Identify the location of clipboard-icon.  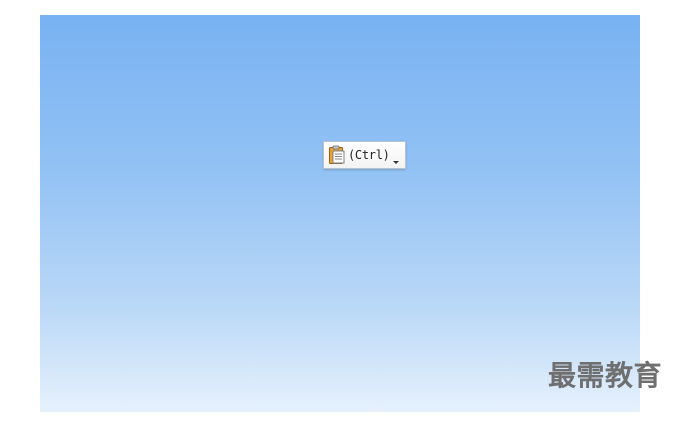
(337, 155).